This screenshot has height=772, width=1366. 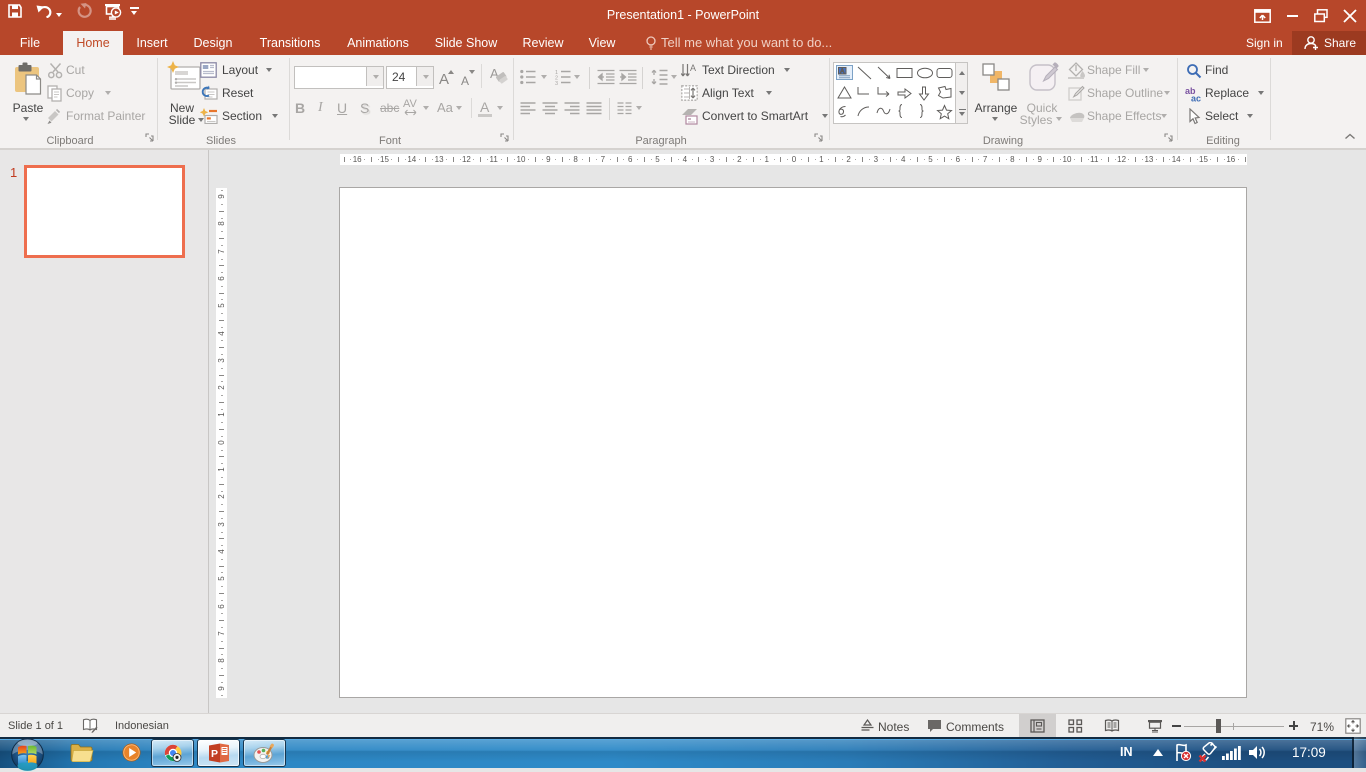 What do you see at coordinates (556, 83) in the screenshot?
I see `svg-text: 3` at bounding box center [556, 83].